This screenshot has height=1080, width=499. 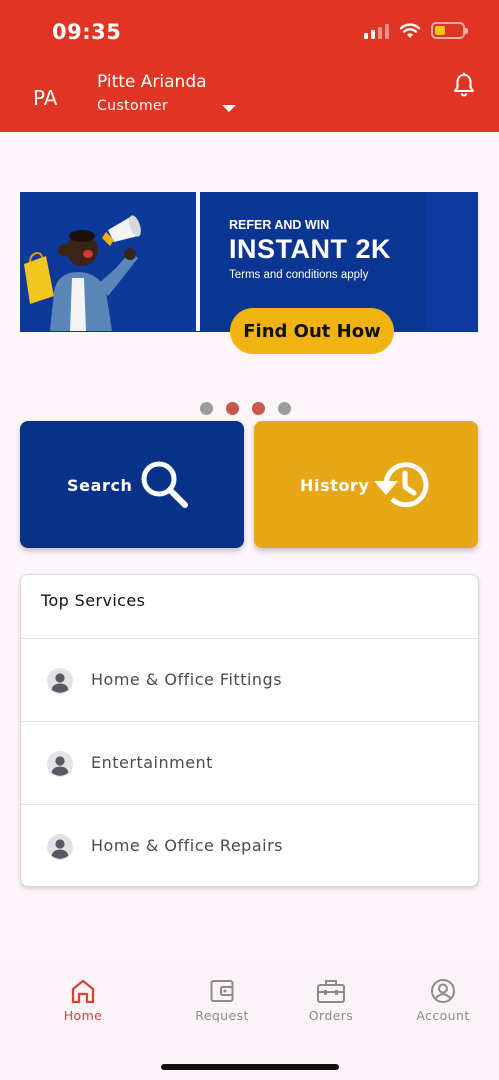 What do you see at coordinates (410, 30) in the screenshot?
I see `wifi-icon` at bounding box center [410, 30].